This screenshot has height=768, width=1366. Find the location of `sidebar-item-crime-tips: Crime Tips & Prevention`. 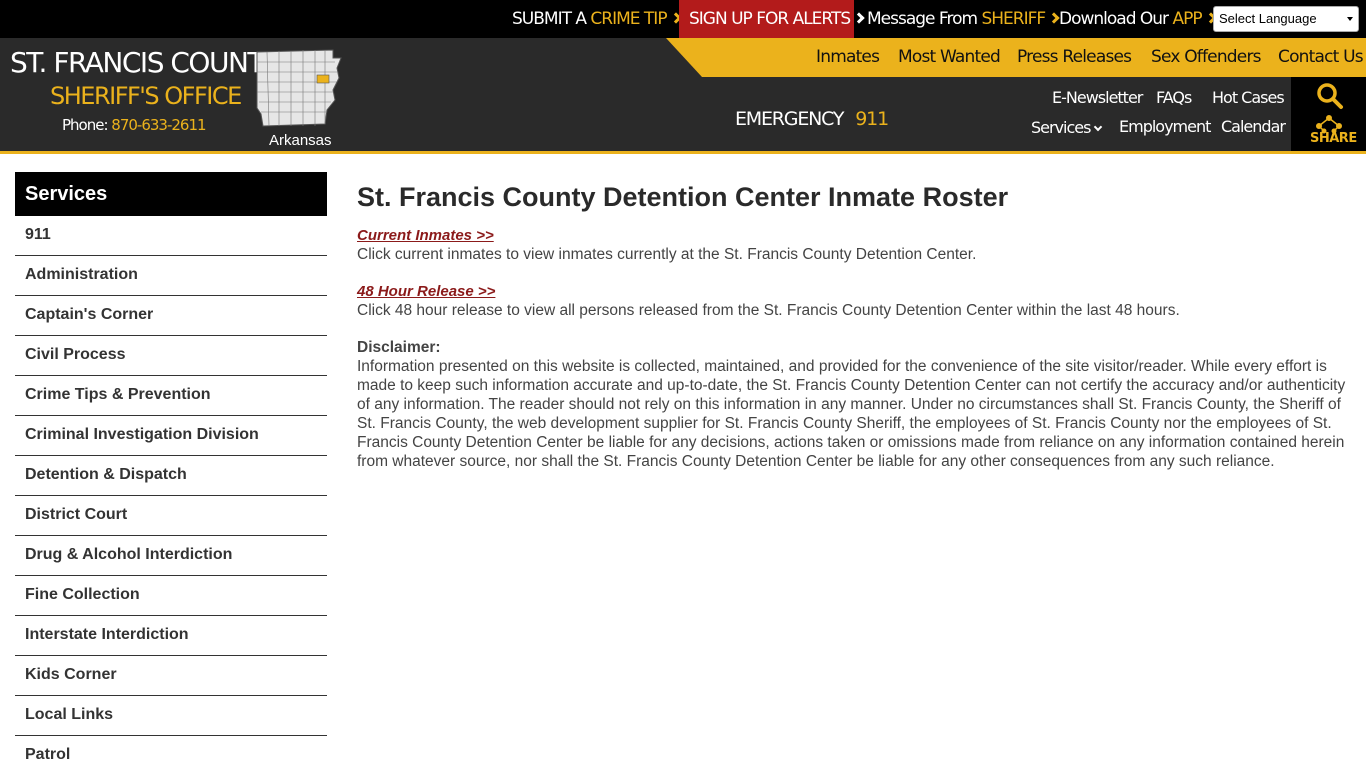

sidebar-item-crime-tips: Crime Tips & Prevention is located at coordinates (171, 396).